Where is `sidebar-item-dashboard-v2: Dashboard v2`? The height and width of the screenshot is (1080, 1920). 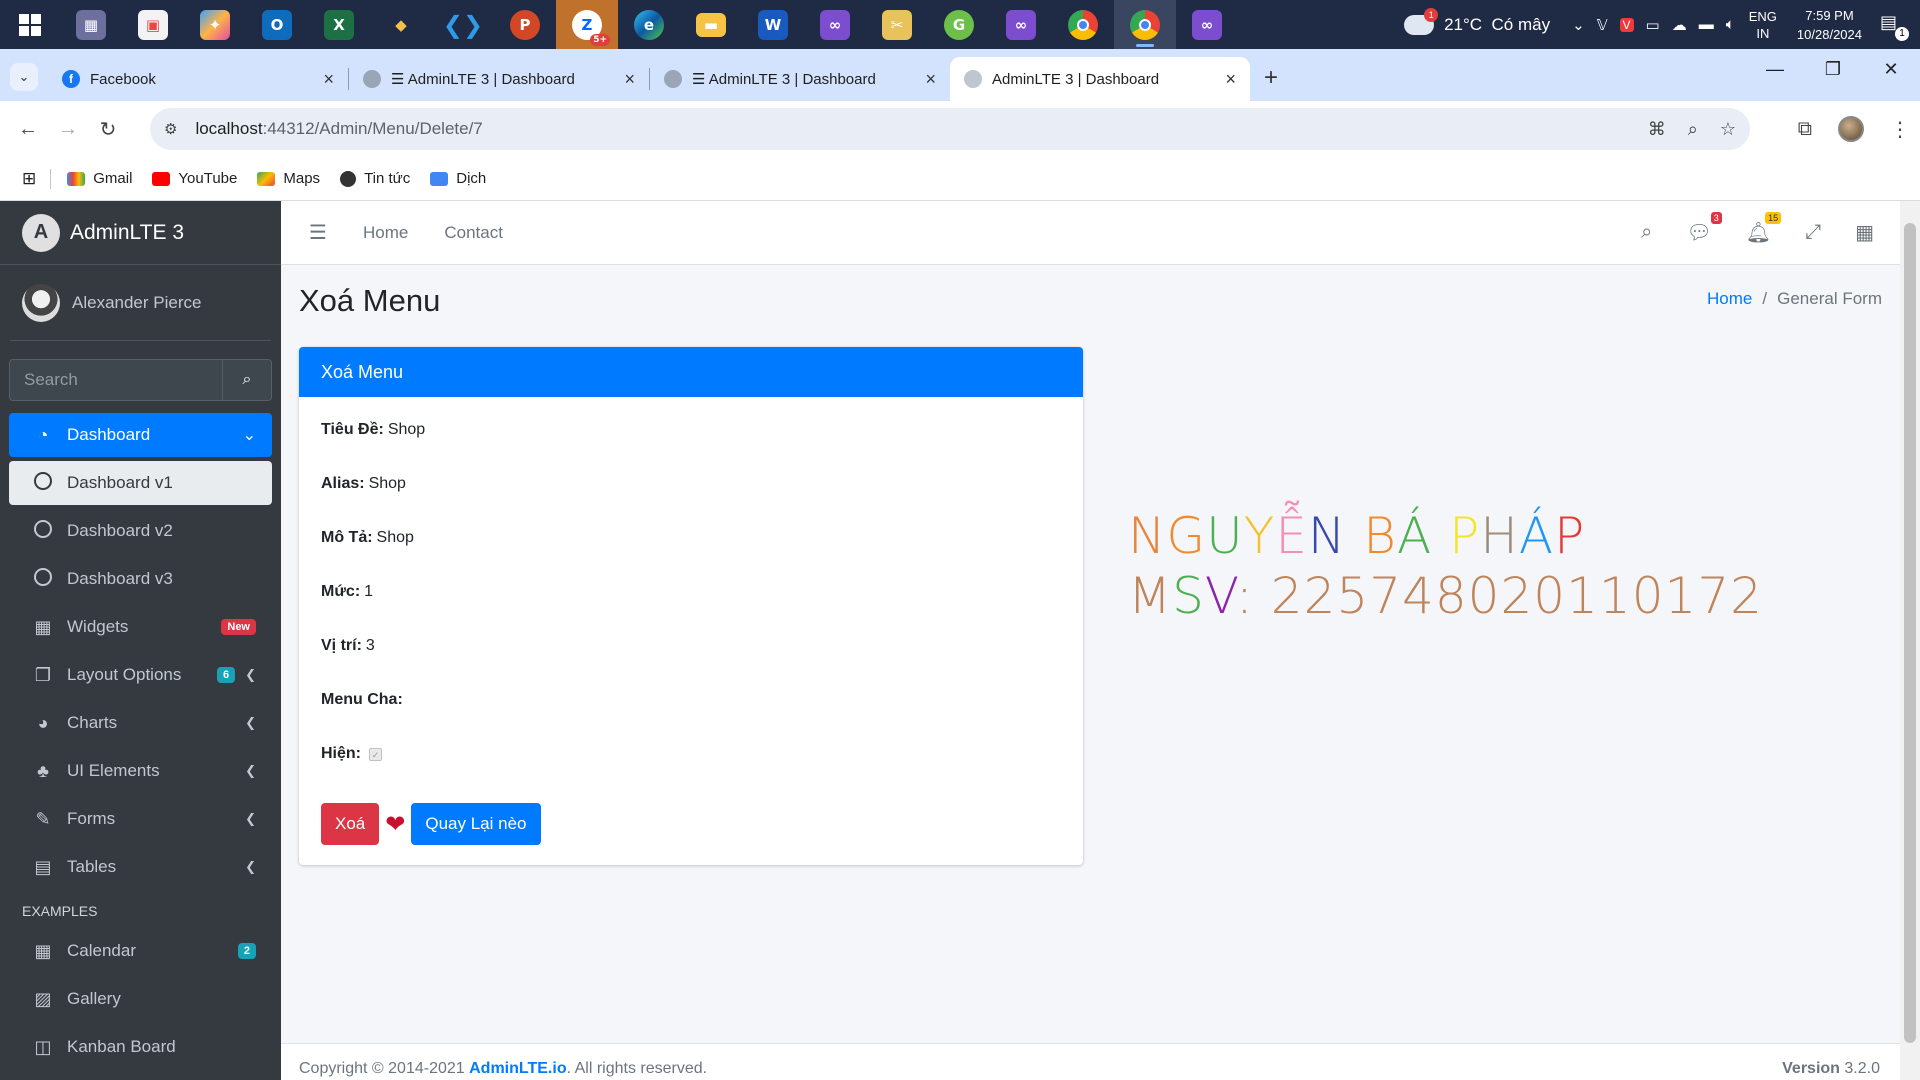
sidebar-item-dashboard-v2: Dashboard v2 is located at coordinates (140, 531).